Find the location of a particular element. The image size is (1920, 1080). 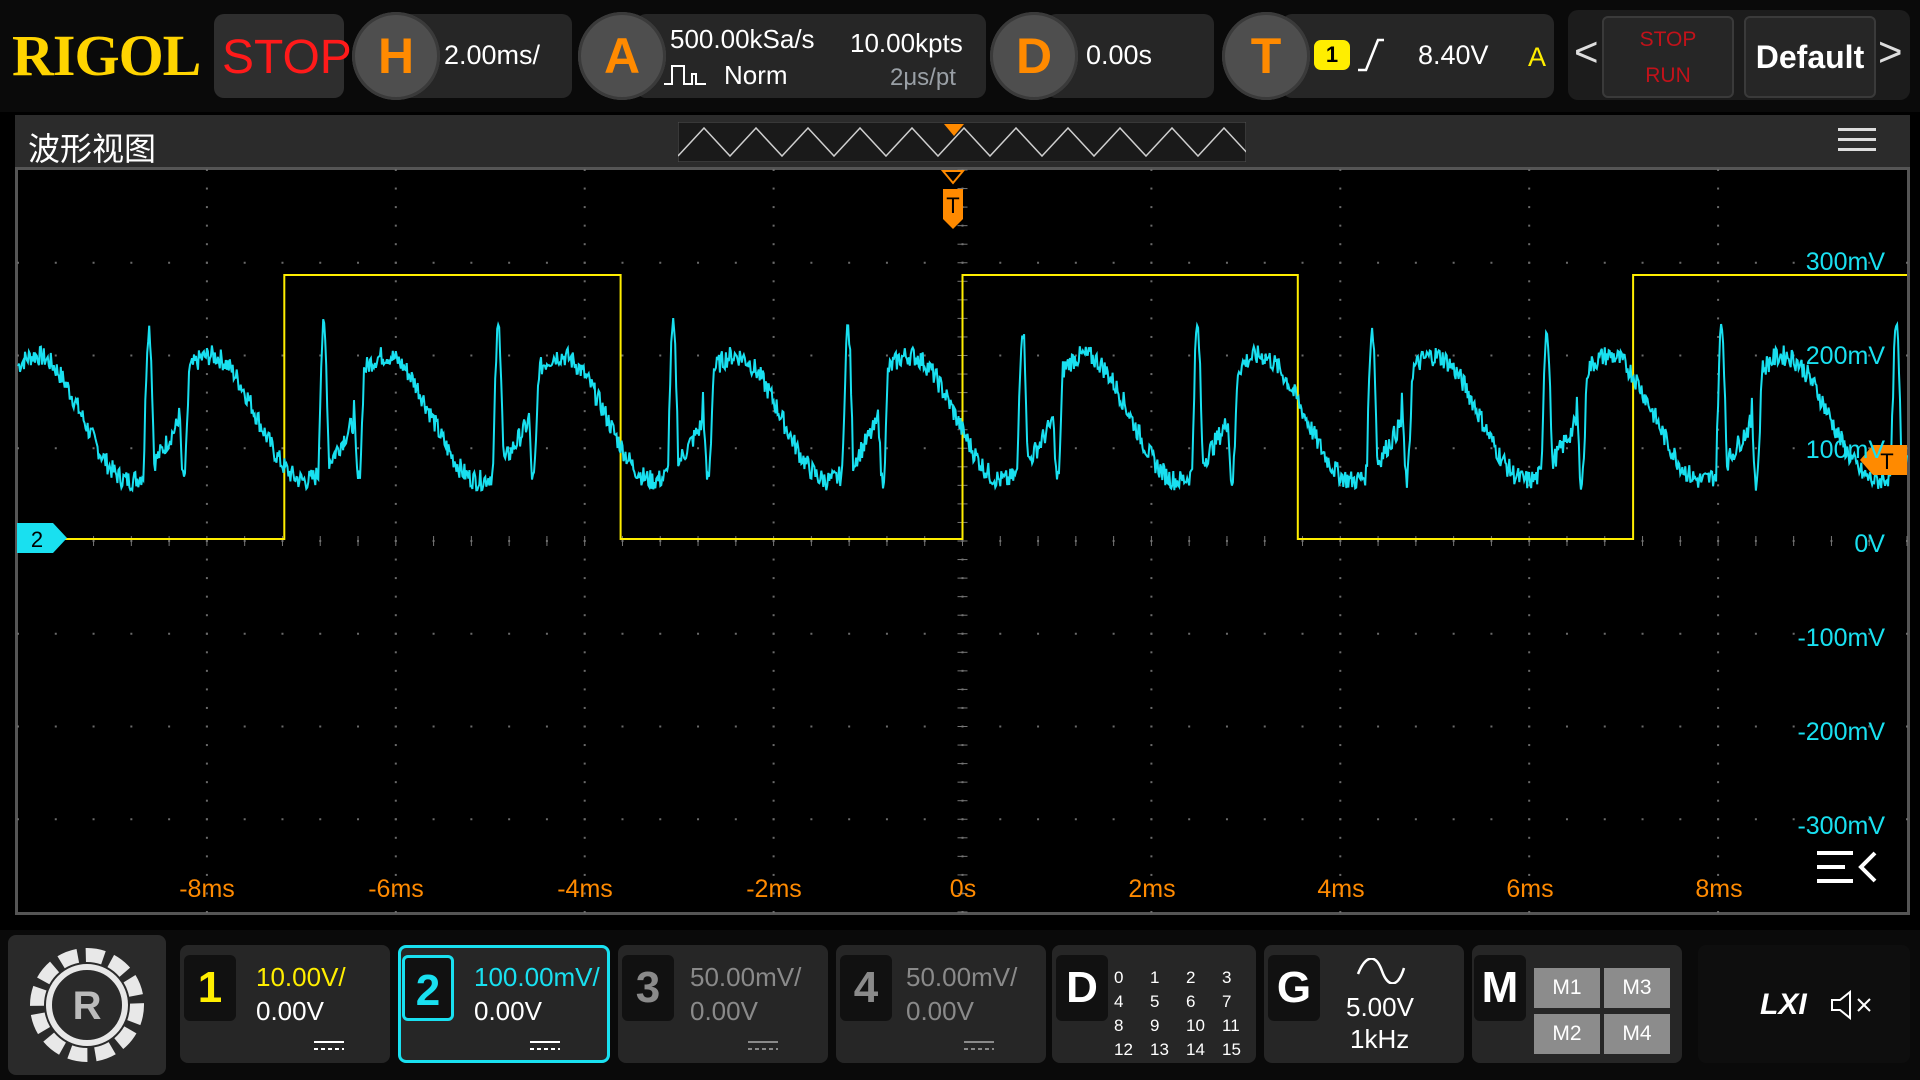

stop-run-line2: RUN is located at coordinates (1668, 75).